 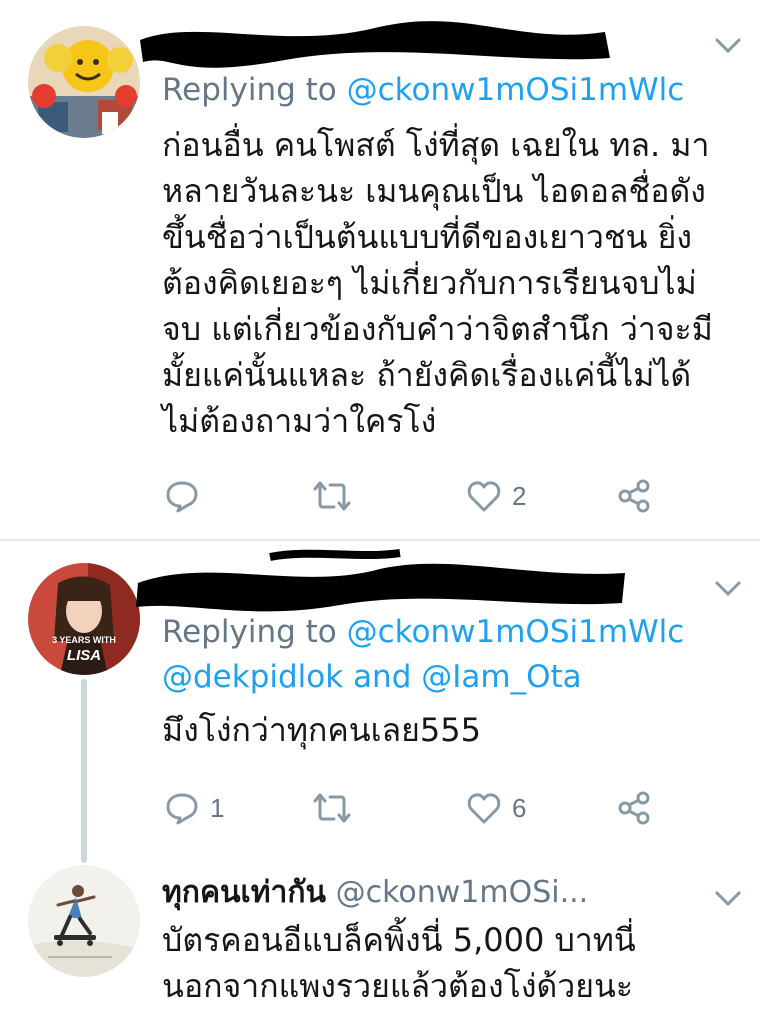 What do you see at coordinates (519, 807) in the screenshot?
I see `like-count: 6` at bounding box center [519, 807].